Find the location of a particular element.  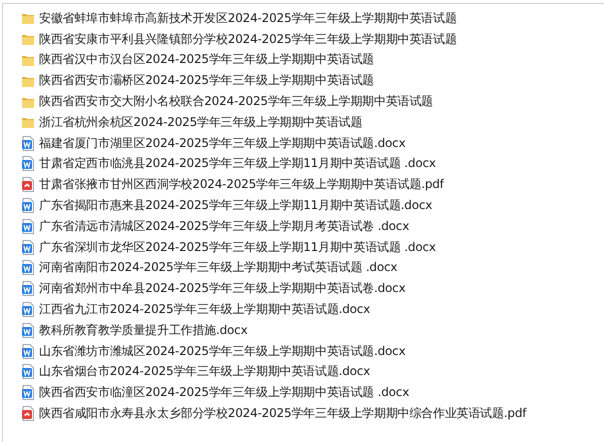

folder-name: 浙江省杭州余杭区2024-2025学年三年级上学期期中英语试题 is located at coordinates (200, 122).